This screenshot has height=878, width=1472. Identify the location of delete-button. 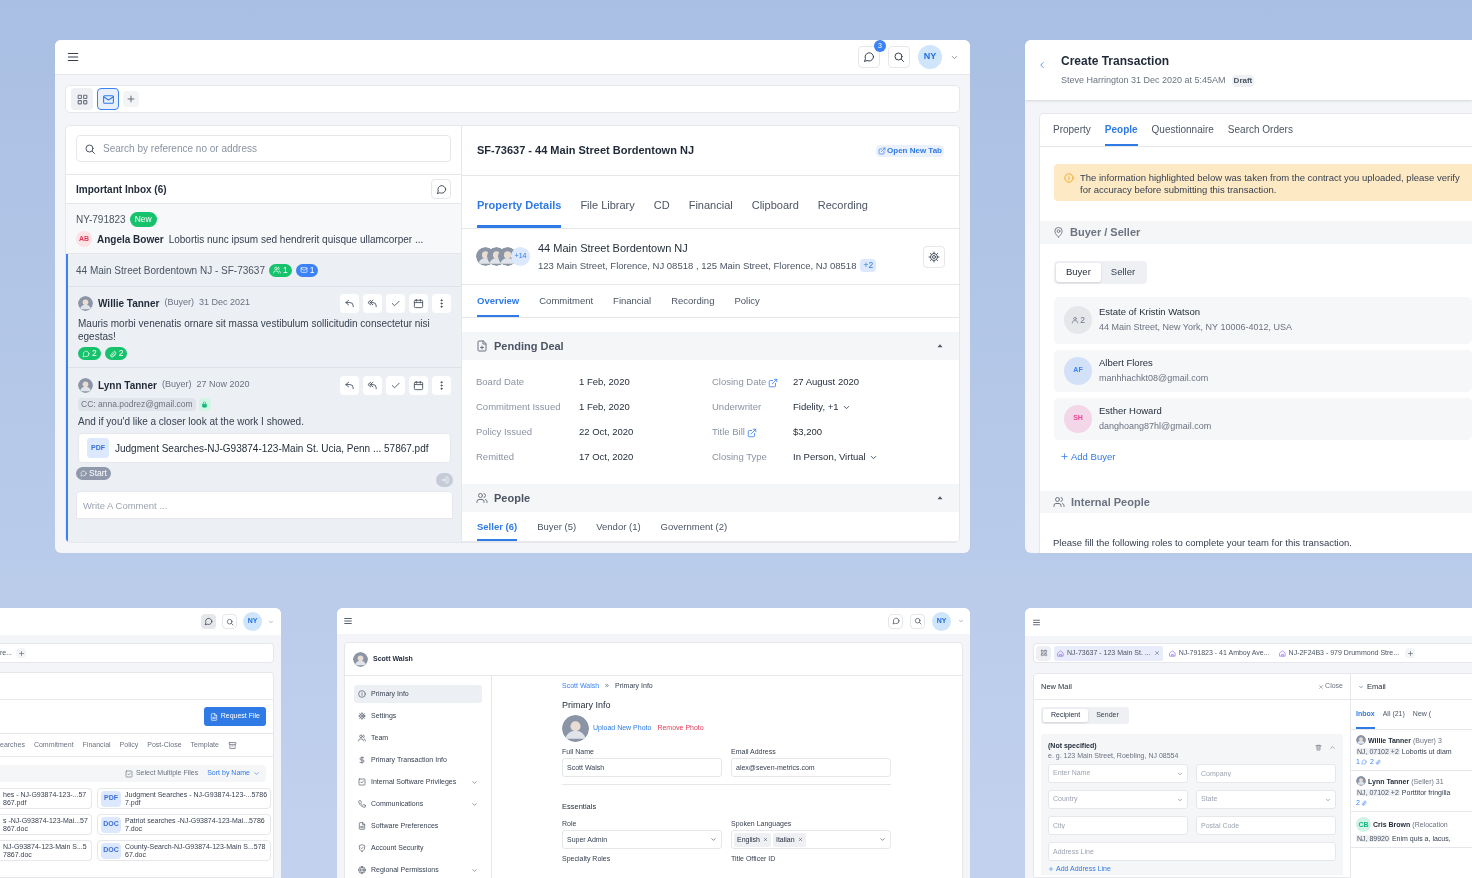
(1318, 747).